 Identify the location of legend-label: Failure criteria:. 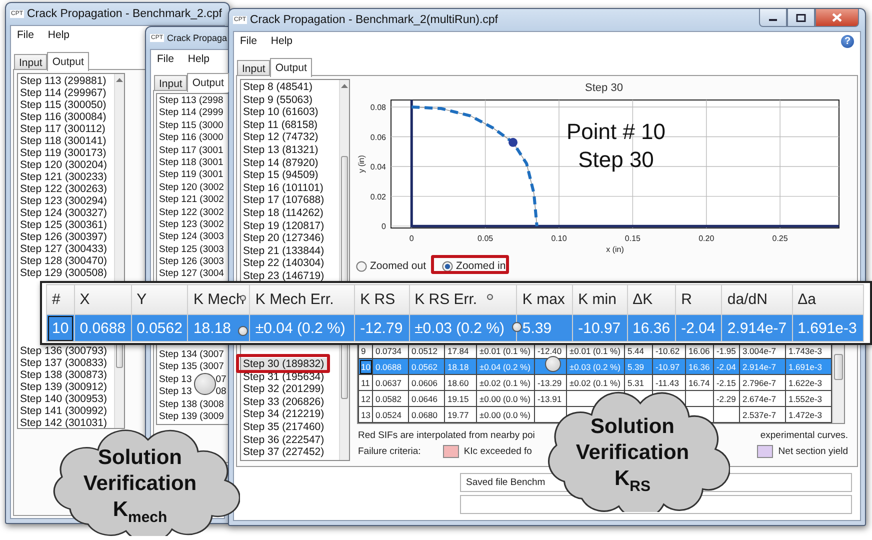
(389, 451).